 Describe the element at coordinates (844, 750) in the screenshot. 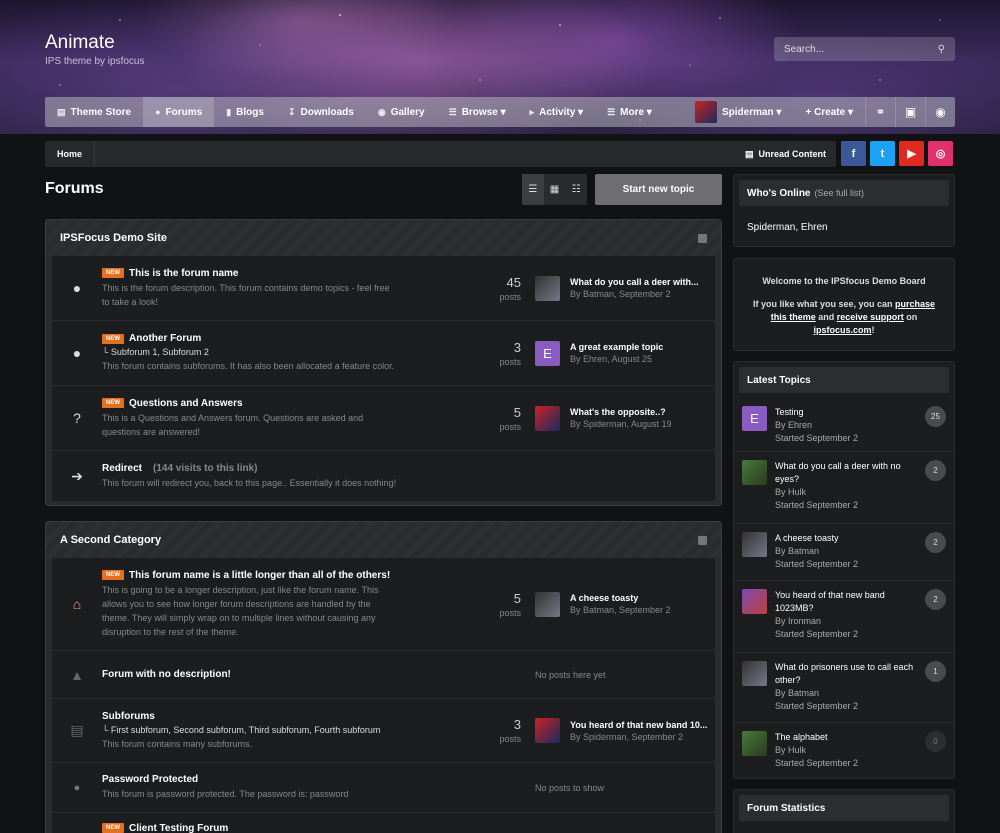

I see `topic-item: The alphabet By Hulk Started September 2 0` at that location.